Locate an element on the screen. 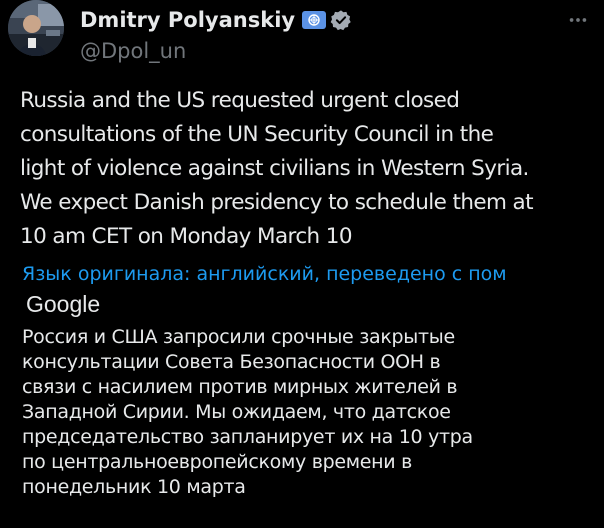  handle: @Dpol_un is located at coordinates (322, 51).